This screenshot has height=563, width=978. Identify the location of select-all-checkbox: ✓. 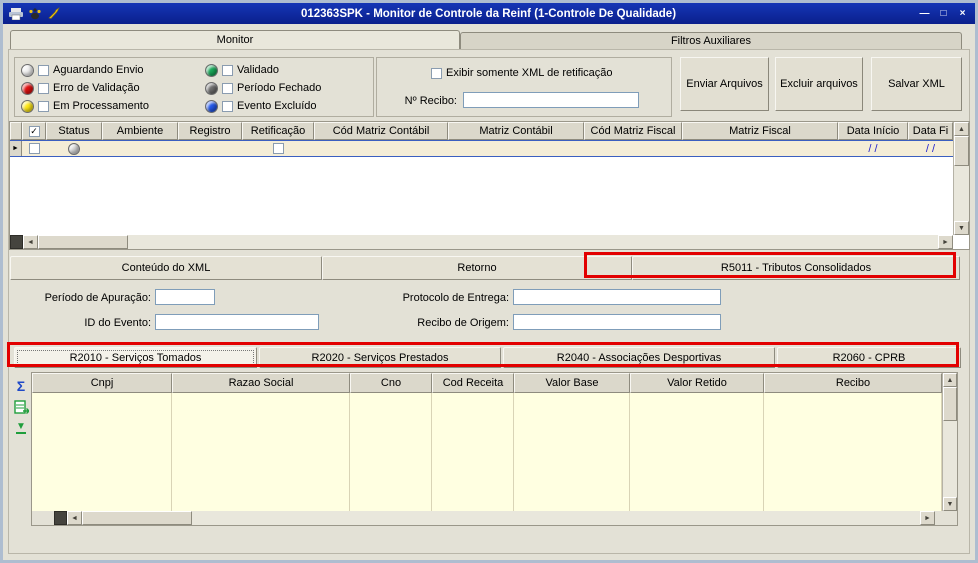
(34, 131).